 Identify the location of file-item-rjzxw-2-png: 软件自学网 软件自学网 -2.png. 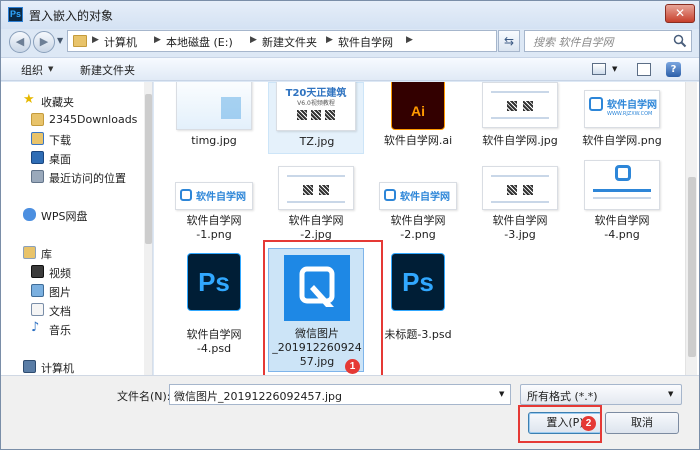
(418, 202).